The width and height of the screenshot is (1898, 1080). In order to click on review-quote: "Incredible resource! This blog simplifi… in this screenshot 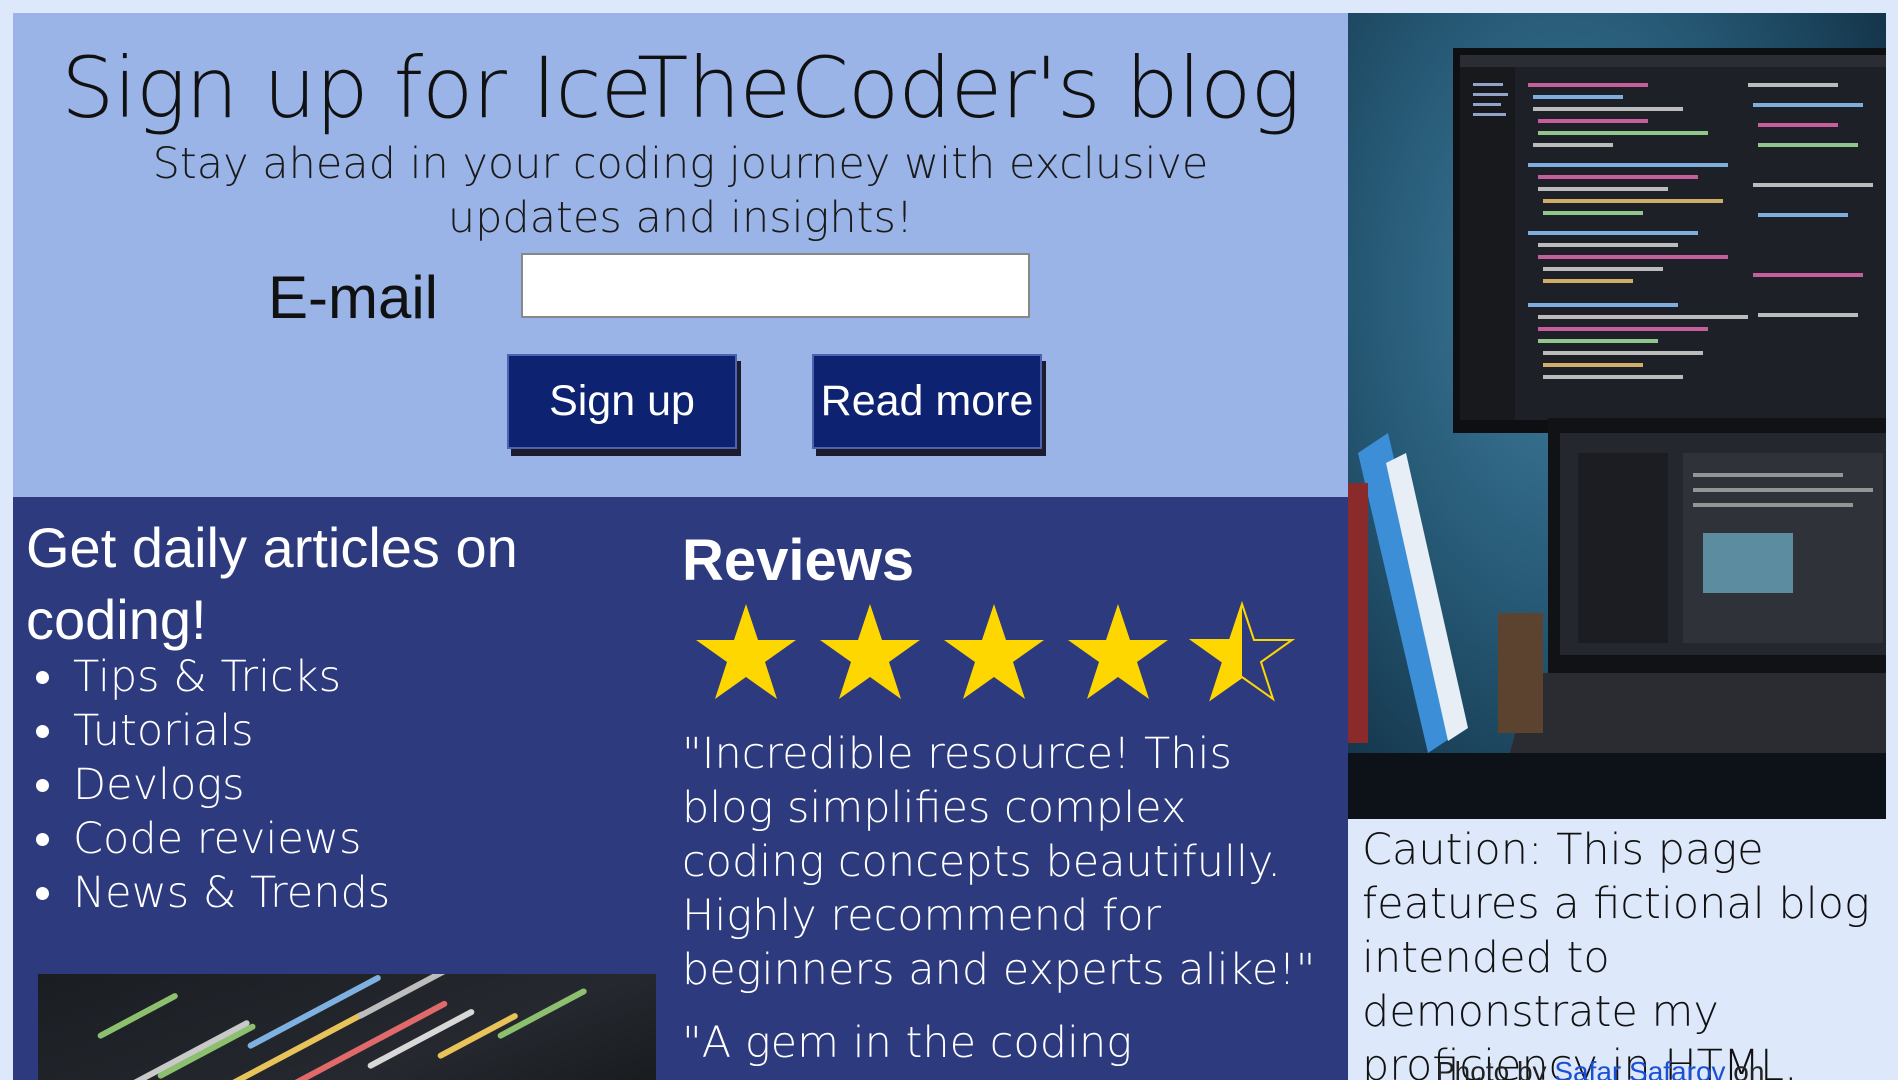, I will do `click(999, 862)`.